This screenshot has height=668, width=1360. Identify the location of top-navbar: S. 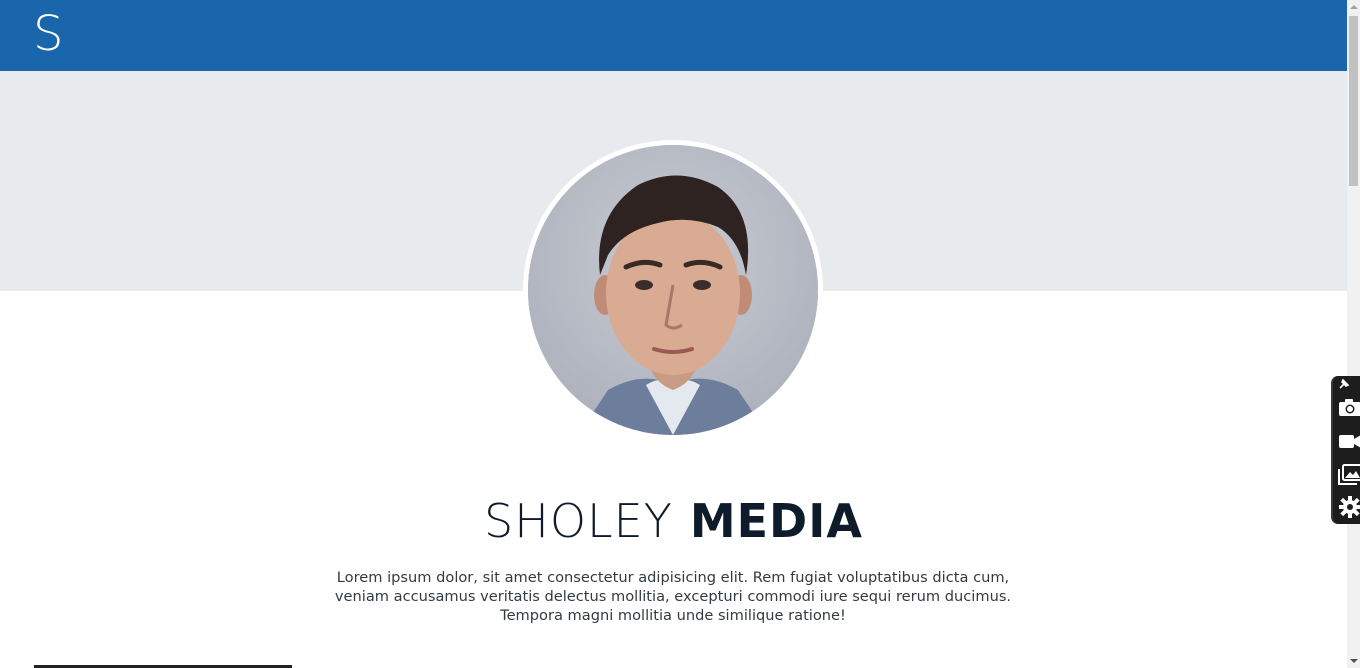
(673, 35).